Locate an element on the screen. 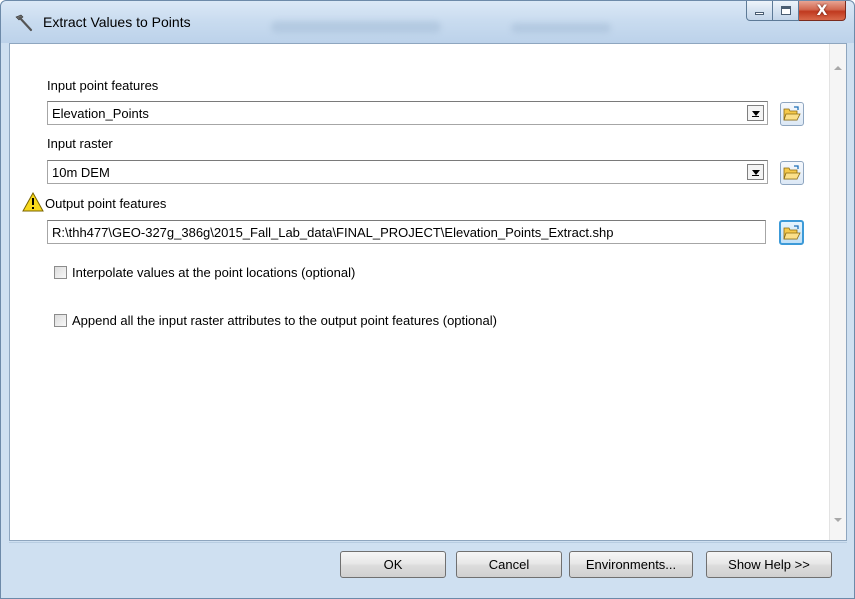 The width and height of the screenshot is (855, 599). cancel-button: Cancel is located at coordinates (509, 564).